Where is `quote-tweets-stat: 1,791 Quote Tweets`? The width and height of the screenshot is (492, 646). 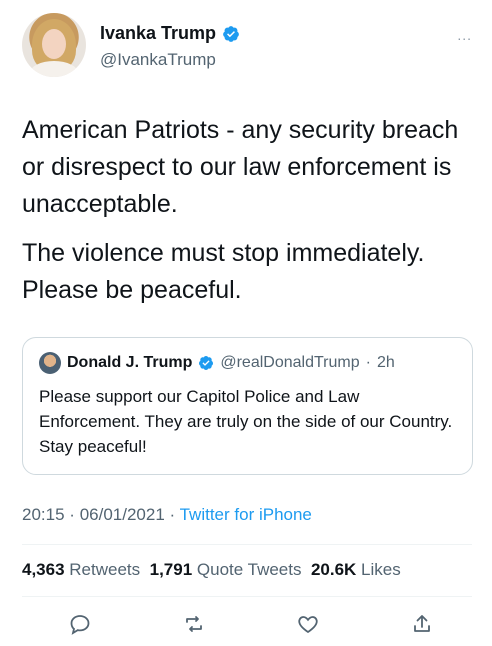 quote-tweets-stat: 1,791 Quote Tweets is located at coordinates (226, 569).